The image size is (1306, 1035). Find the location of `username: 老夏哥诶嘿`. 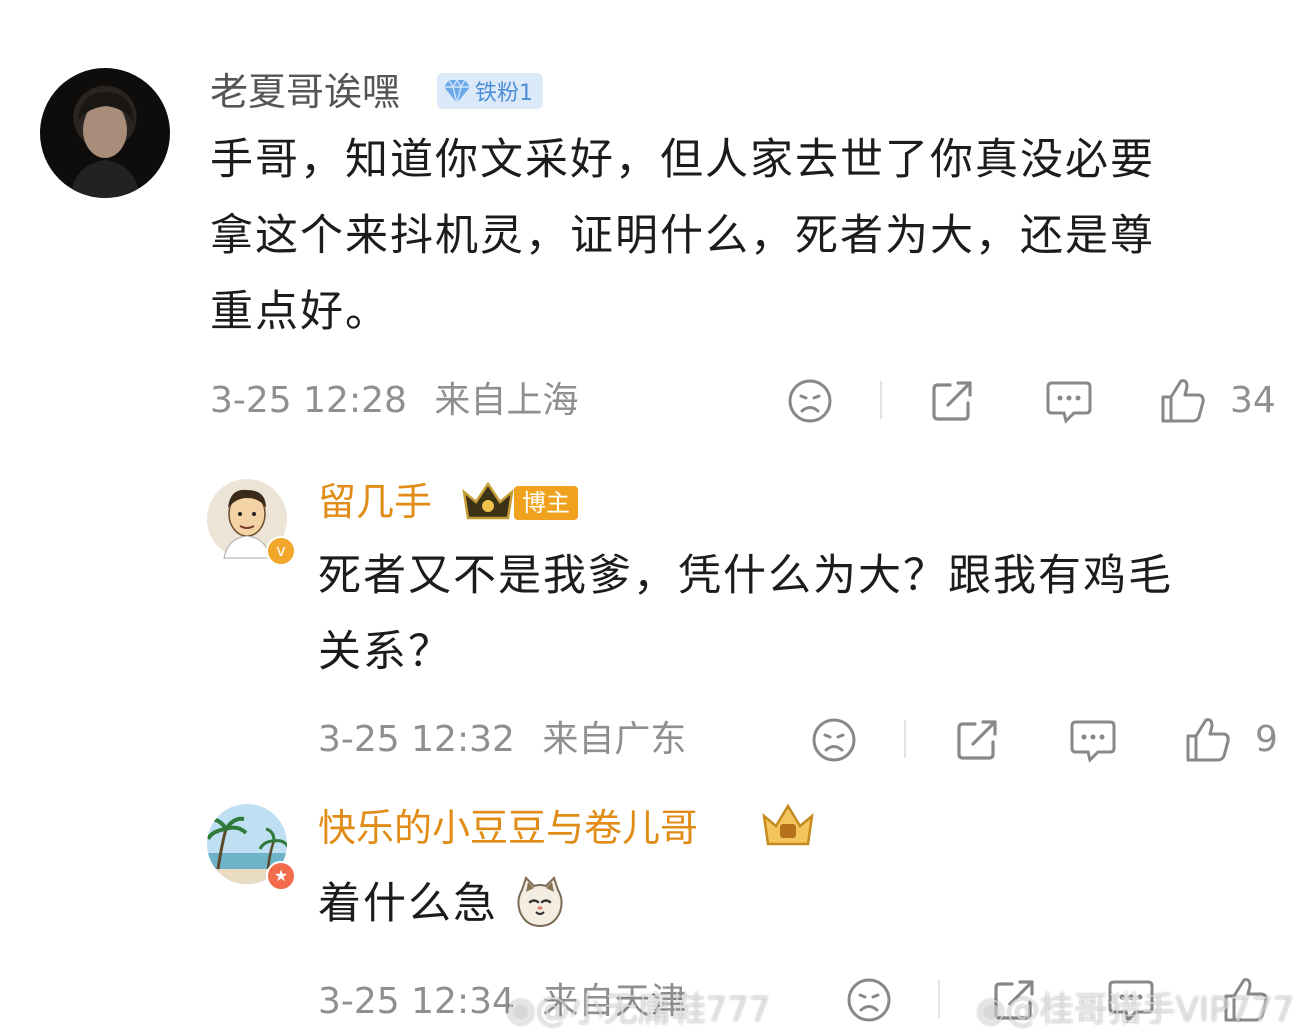

username: 老夏哥诶嘿 is located at coordinates (305, 92).